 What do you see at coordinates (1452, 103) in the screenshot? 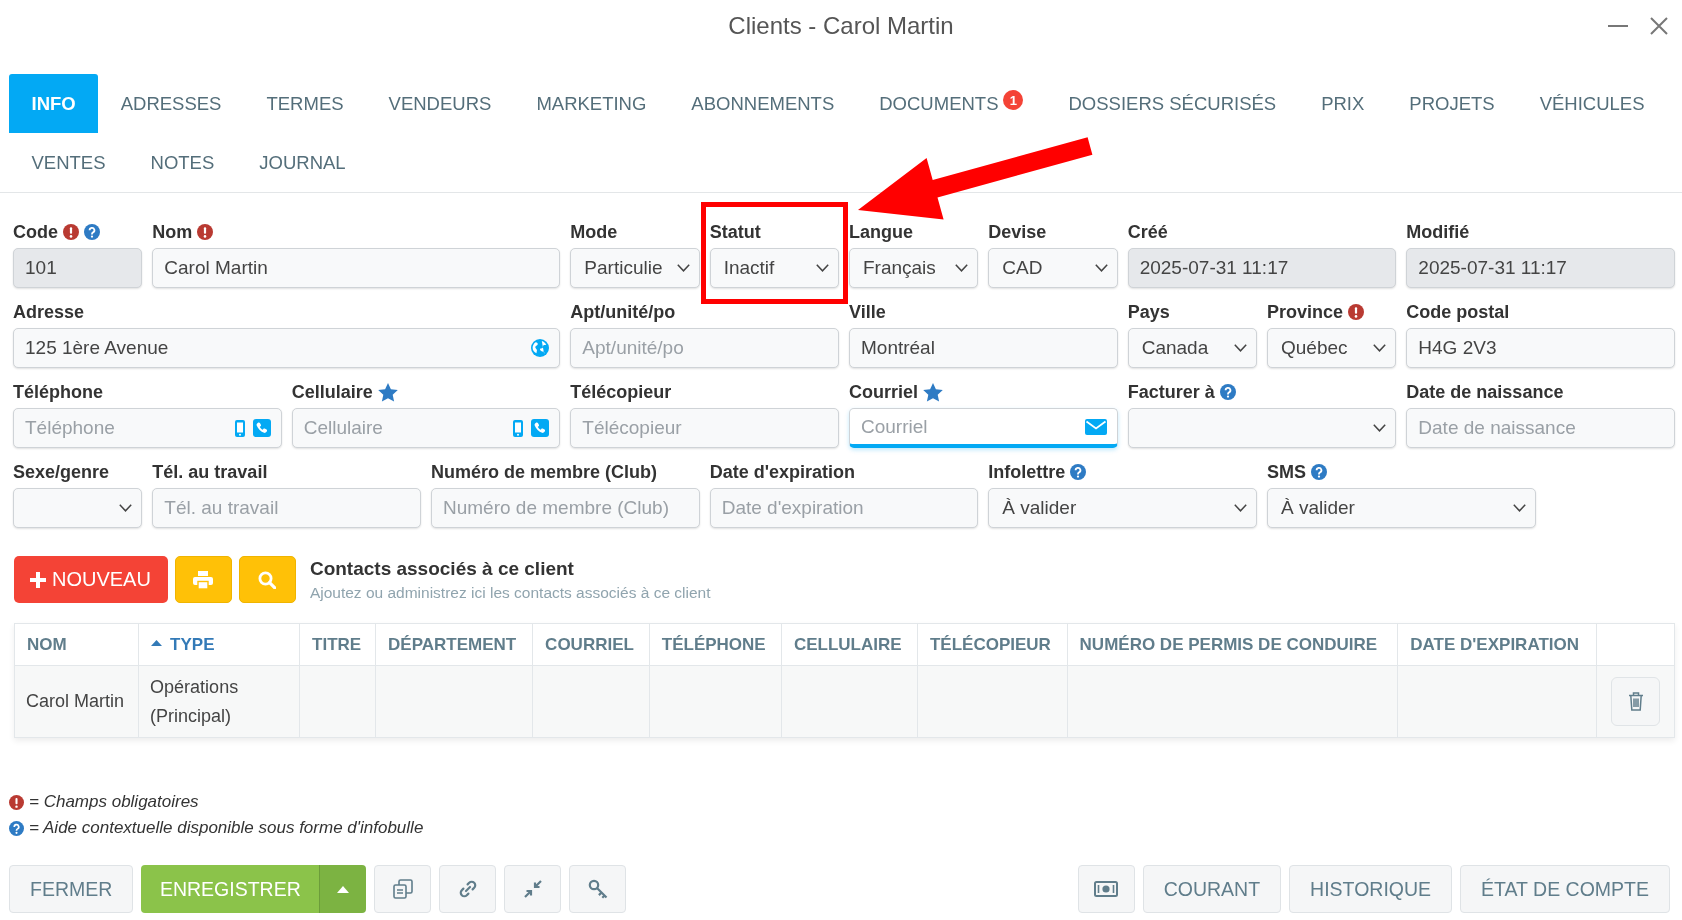
I see `tab: PROJETS` at bounding box center [1452, 103].